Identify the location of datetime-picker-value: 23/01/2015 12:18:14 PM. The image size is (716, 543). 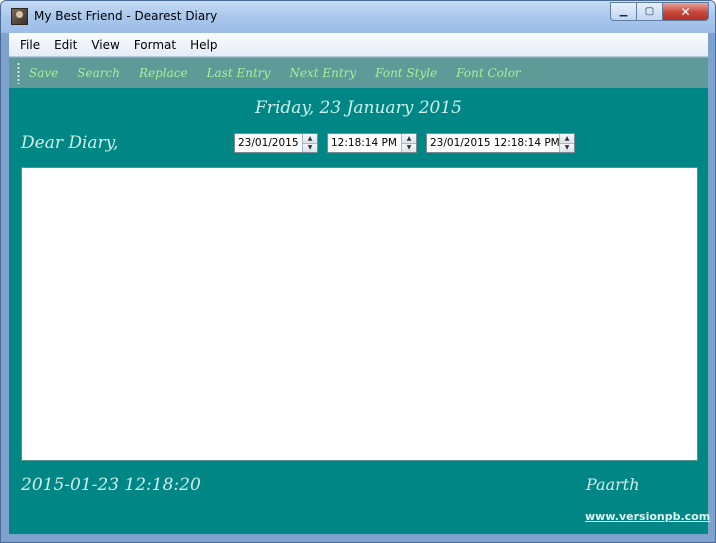
(494, 143).